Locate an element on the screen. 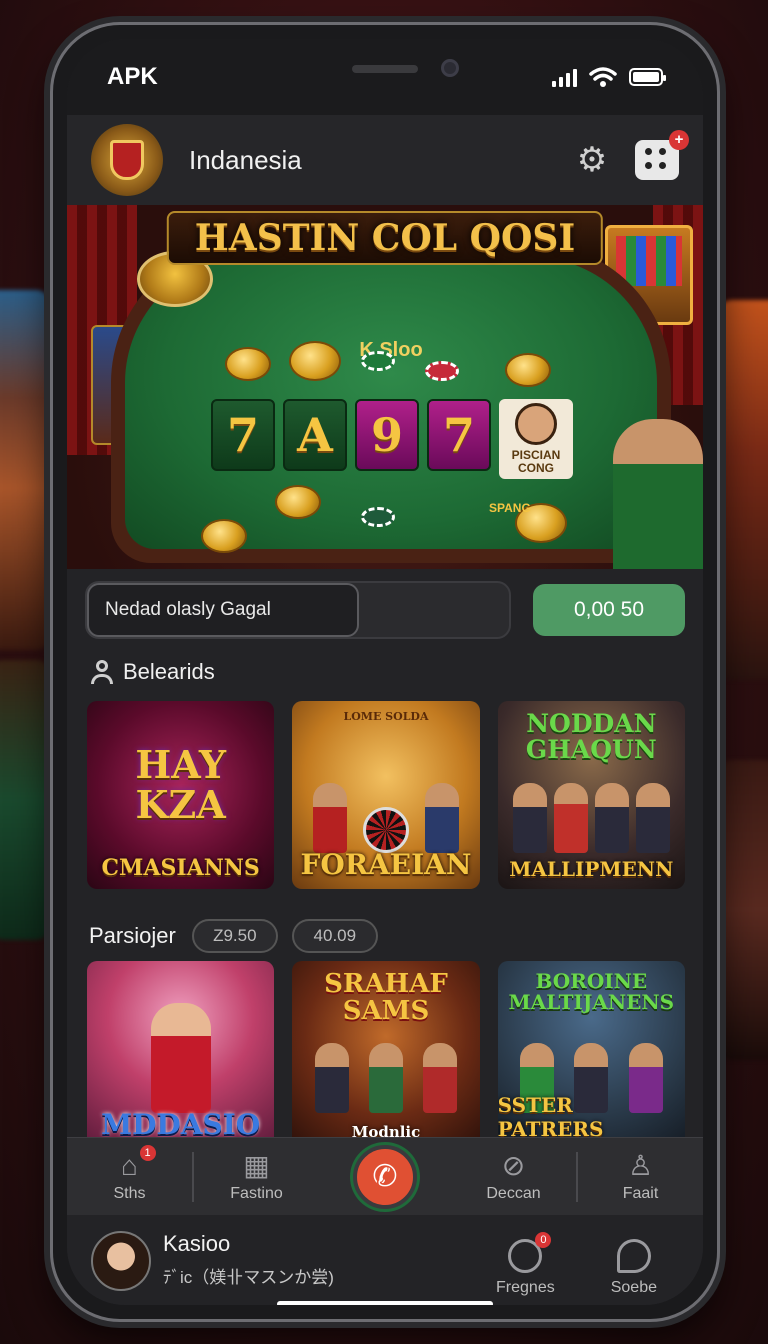 This screenshot has width=768, height=1344. nav-item-profile: ♙ Faait is located at coordinates (640, 1176).